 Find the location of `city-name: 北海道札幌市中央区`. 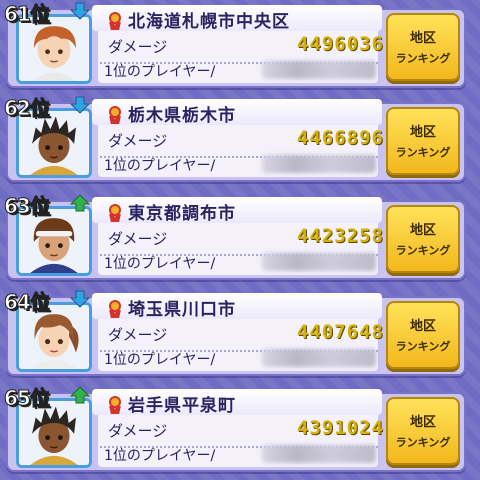

city-name: 北海道札幌市中央区 is located at coordinates (209, 22).